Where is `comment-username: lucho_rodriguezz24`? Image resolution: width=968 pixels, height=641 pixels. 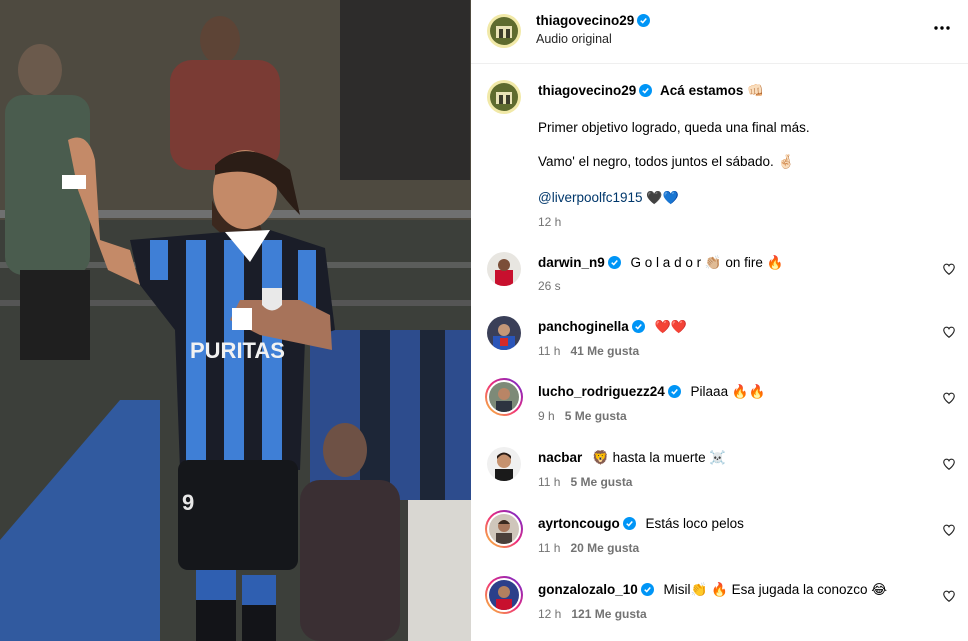 comment-username: lucho_rodriguezz24 is located at coordinates (601, 391).